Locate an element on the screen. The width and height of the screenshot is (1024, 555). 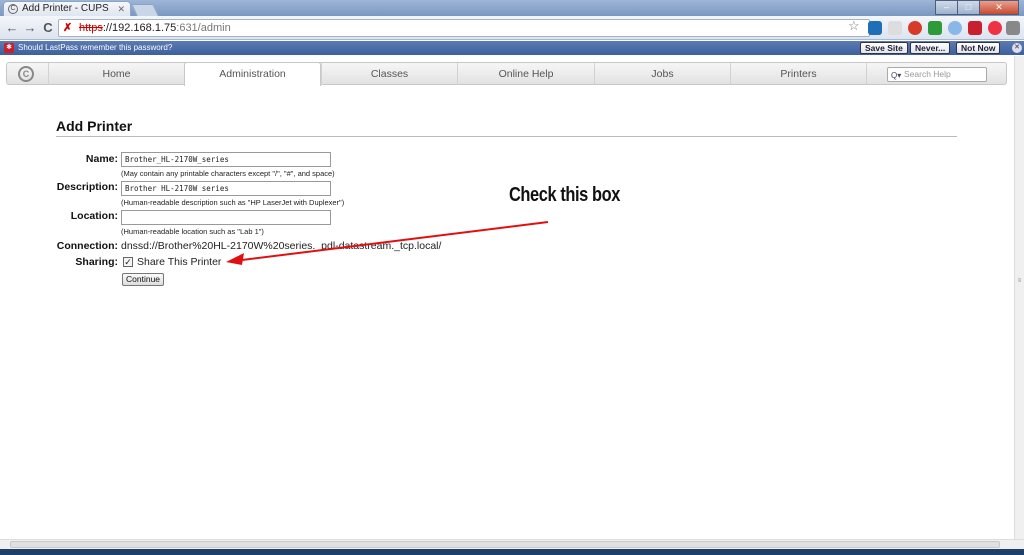
extension-skype-icon is located at coordinates (955, 28).